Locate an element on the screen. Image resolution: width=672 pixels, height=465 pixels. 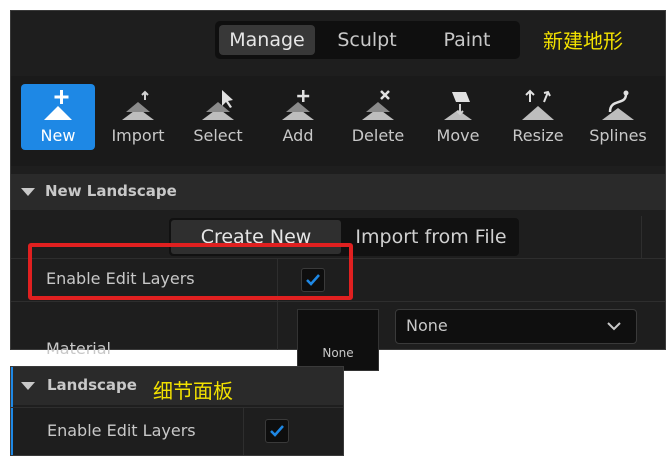
splines-button-label: Splines is located at coordinates (618, 135).